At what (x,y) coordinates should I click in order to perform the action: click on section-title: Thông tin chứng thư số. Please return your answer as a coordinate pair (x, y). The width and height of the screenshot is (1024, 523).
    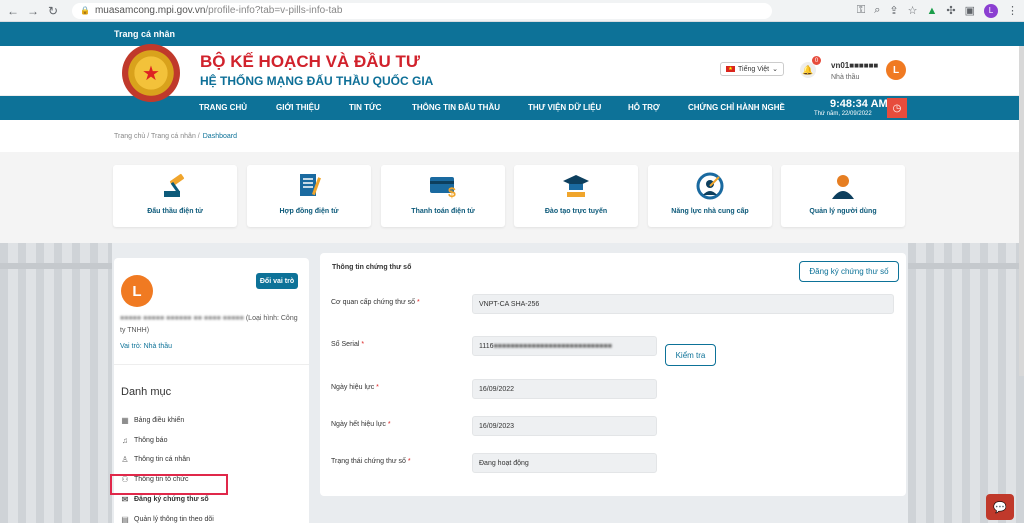
    Looking at the image, I should click on (372, 267).